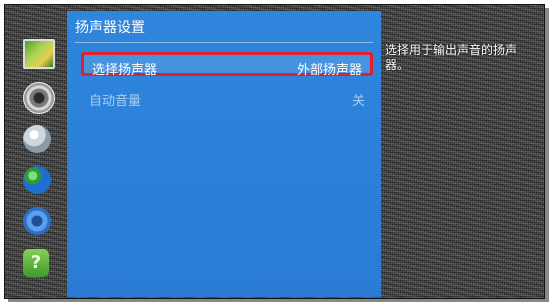 Image resolution: width=553 pixels, height=307 pixels. What do you see at coordinates (36, 263) in the screenshot?
I see `support-icon: ?` at bounding box center [36, 263].